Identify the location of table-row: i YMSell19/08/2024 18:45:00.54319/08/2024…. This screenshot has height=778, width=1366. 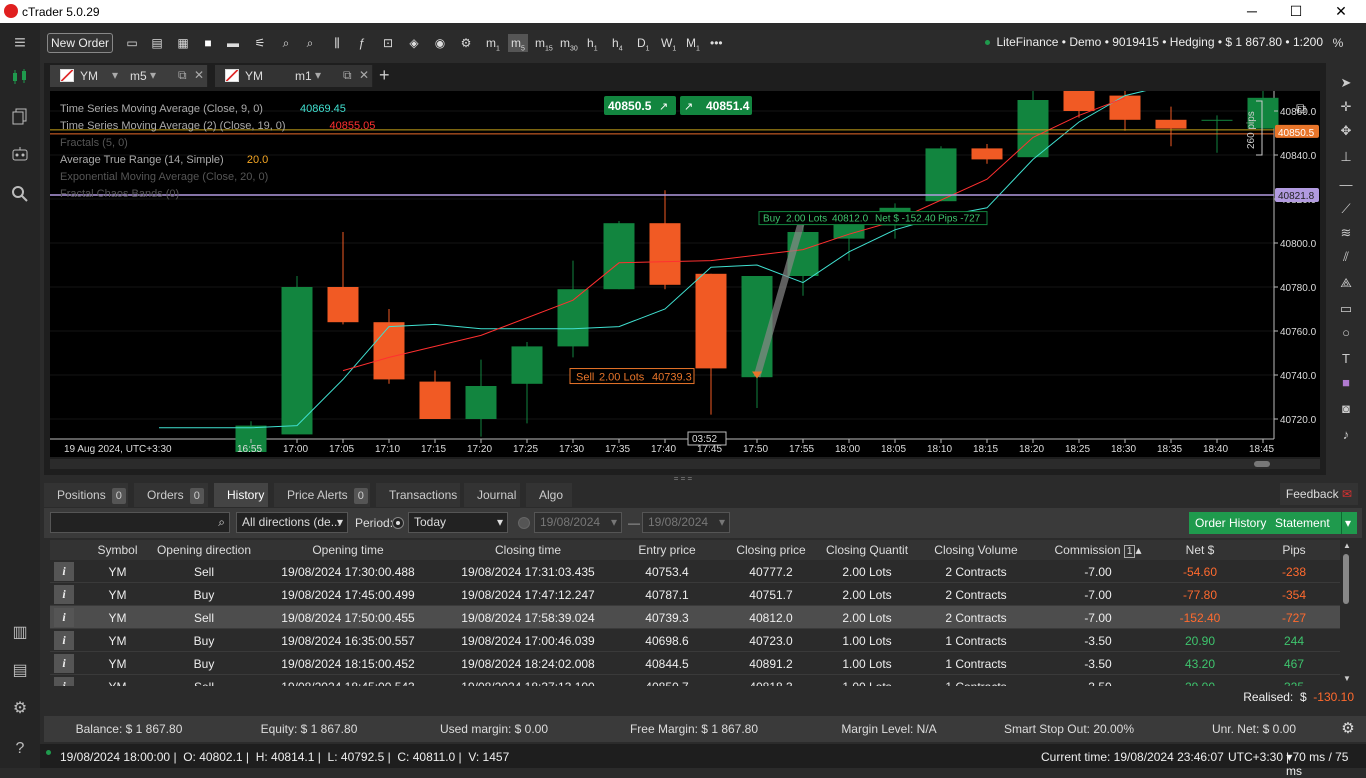
(695, 680).